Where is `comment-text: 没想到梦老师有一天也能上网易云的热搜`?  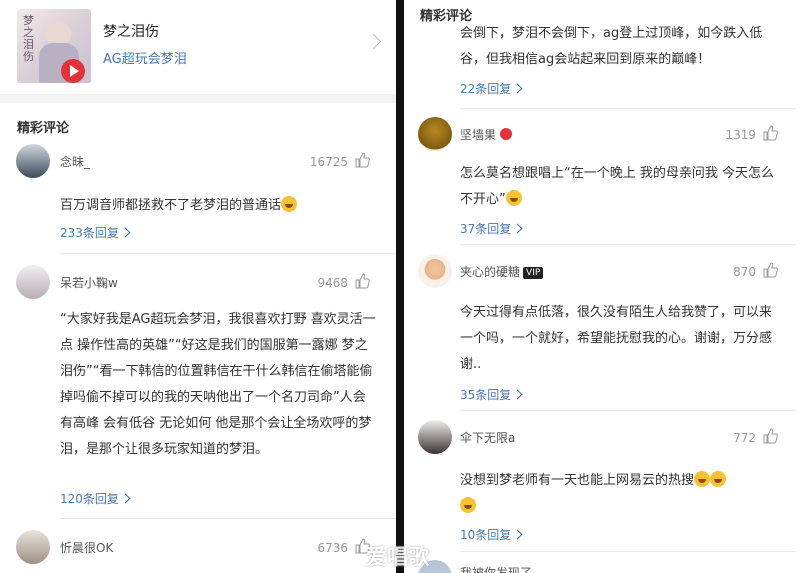 comment-text: 没想到梦老师有一天也能上网易云的热搜 is located at coordinates (577, 480).